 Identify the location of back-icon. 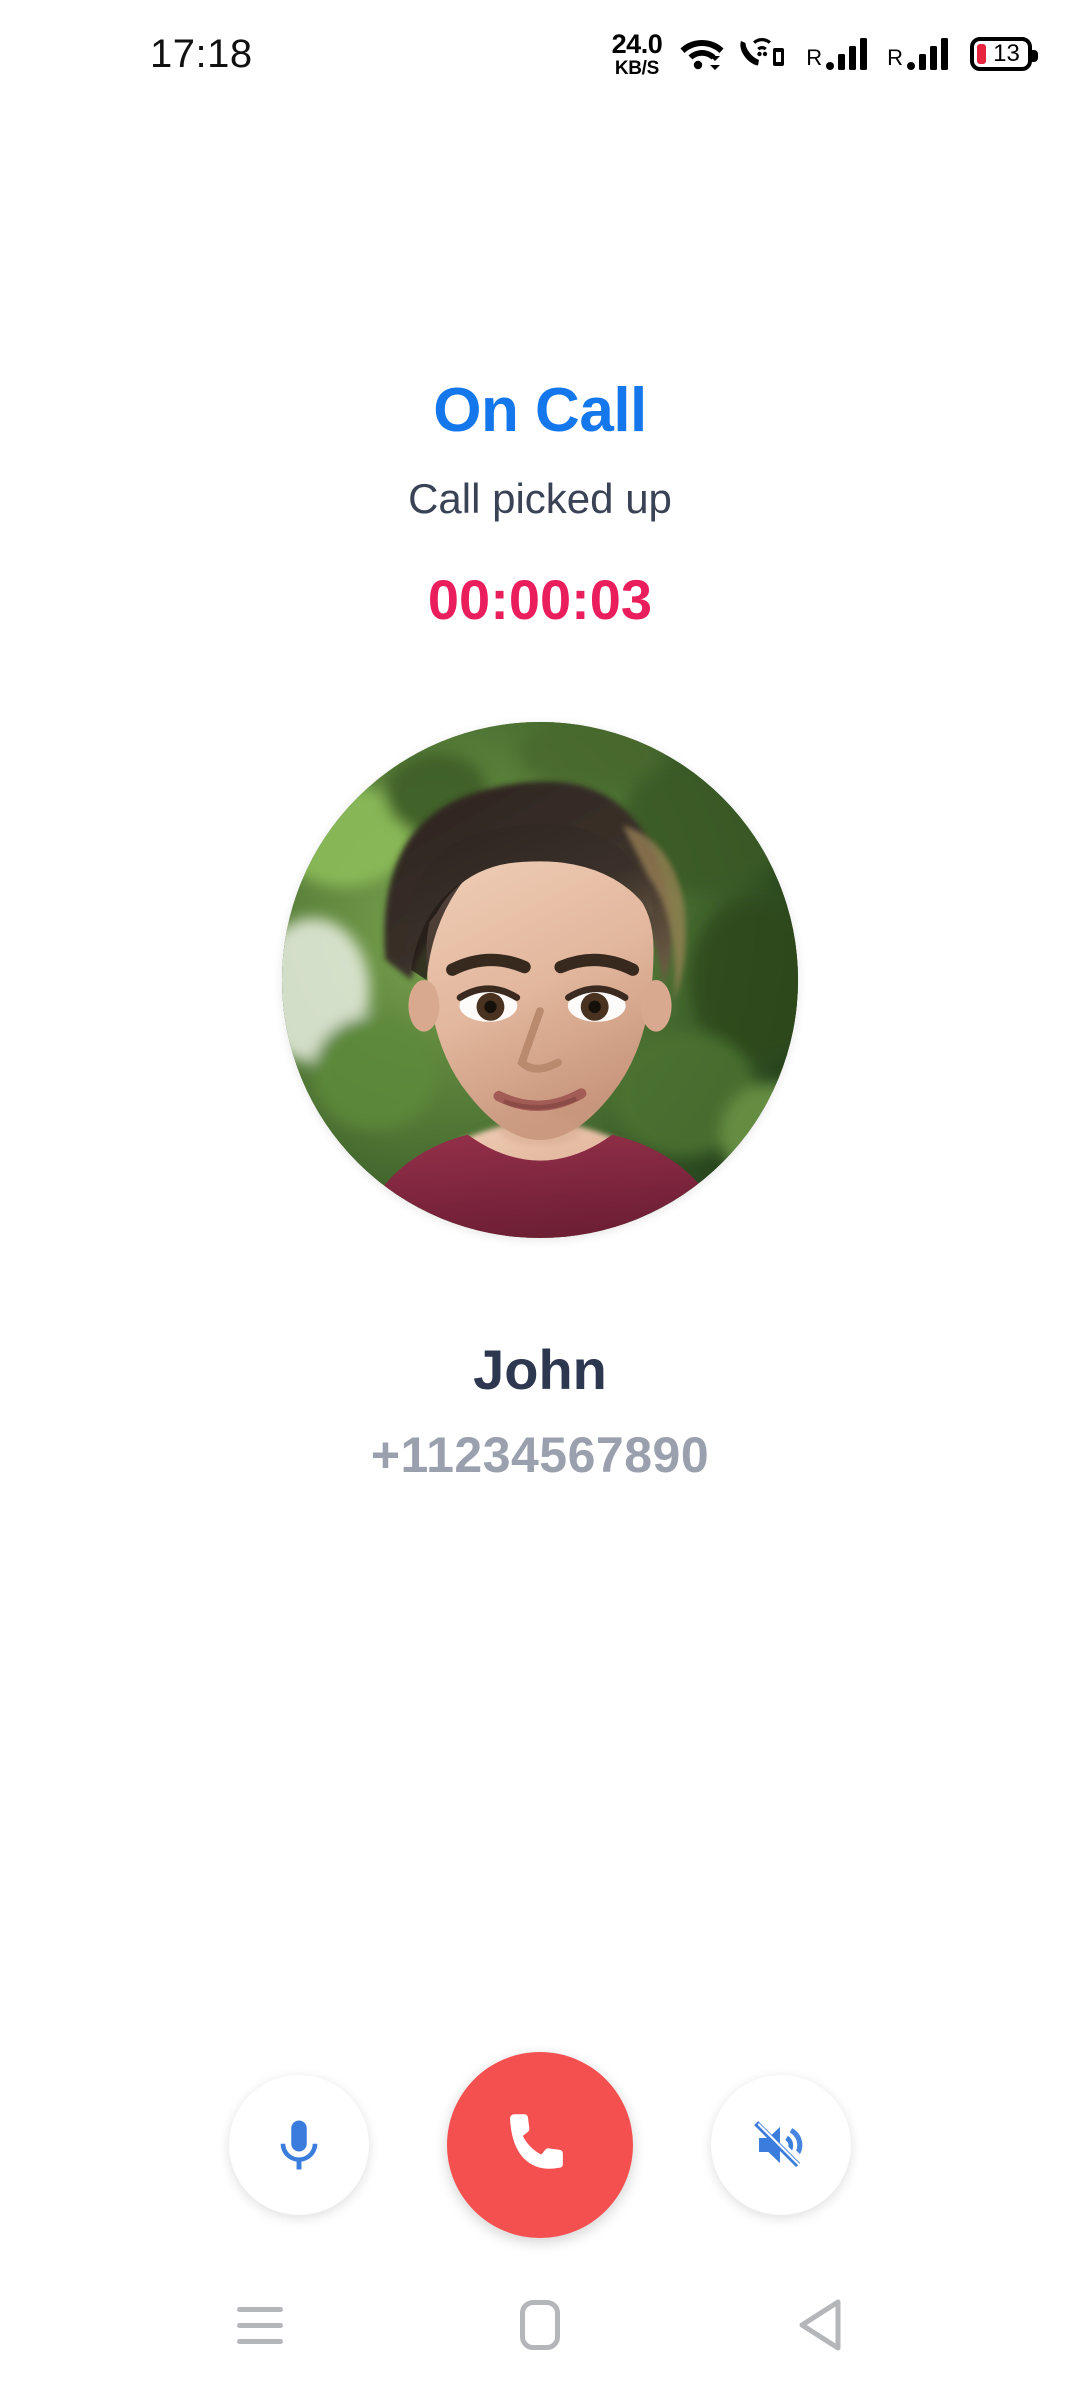
(820, 2325).